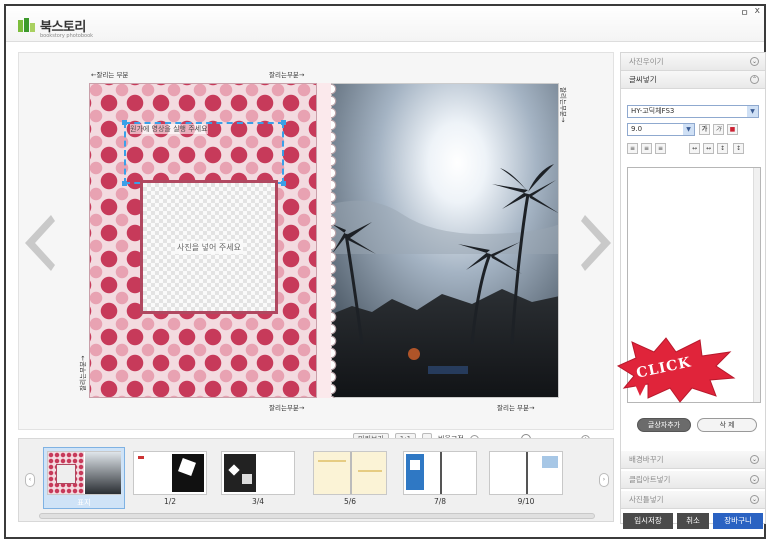 The image size is (770, 543). Describe the element at coordinates (693, 62) in the screenshot. I see `section-photo-insert: 사진우이기 ⌄` at that location.